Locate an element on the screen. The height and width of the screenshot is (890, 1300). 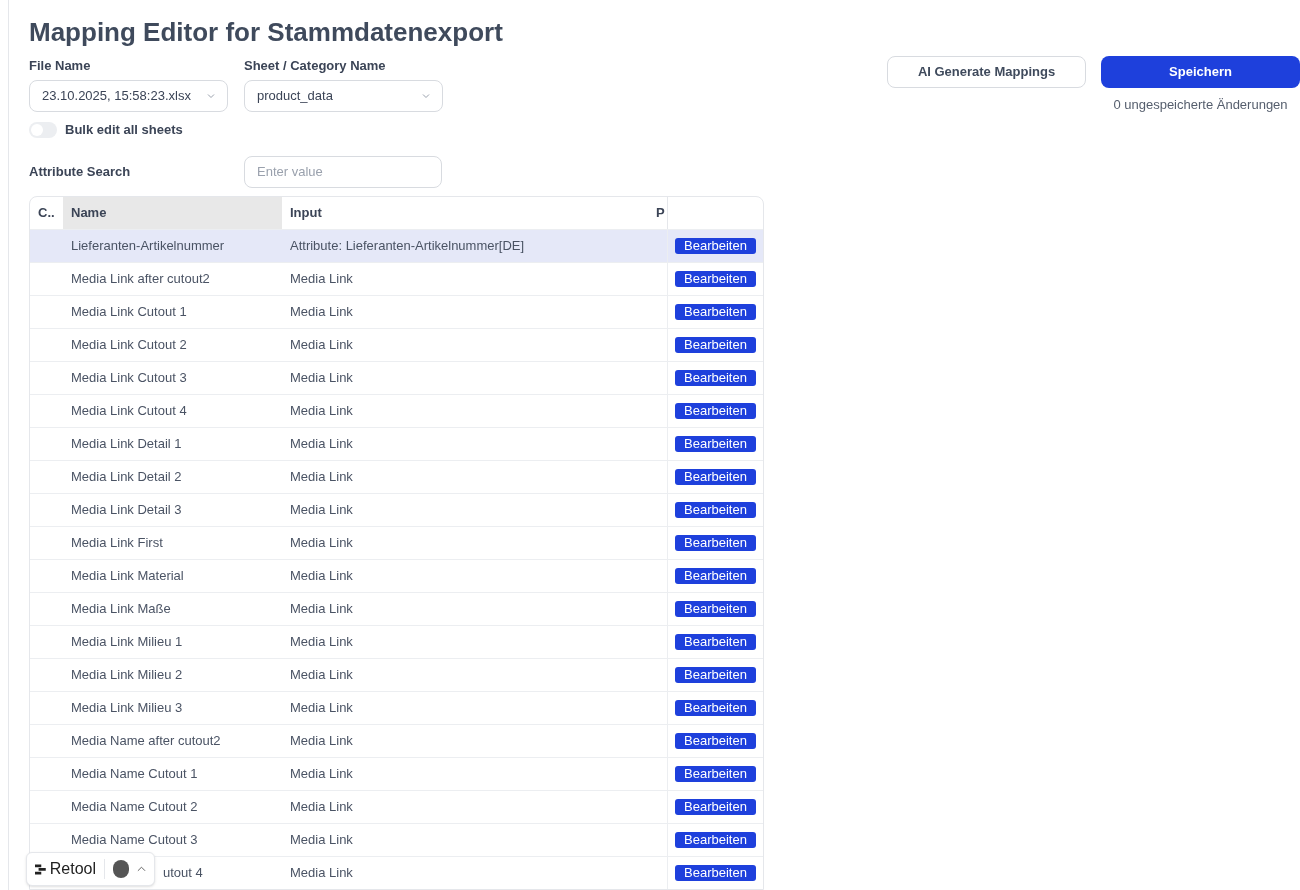
table-cell: Media Name after cutout2 is located at coordinates (146, 740).